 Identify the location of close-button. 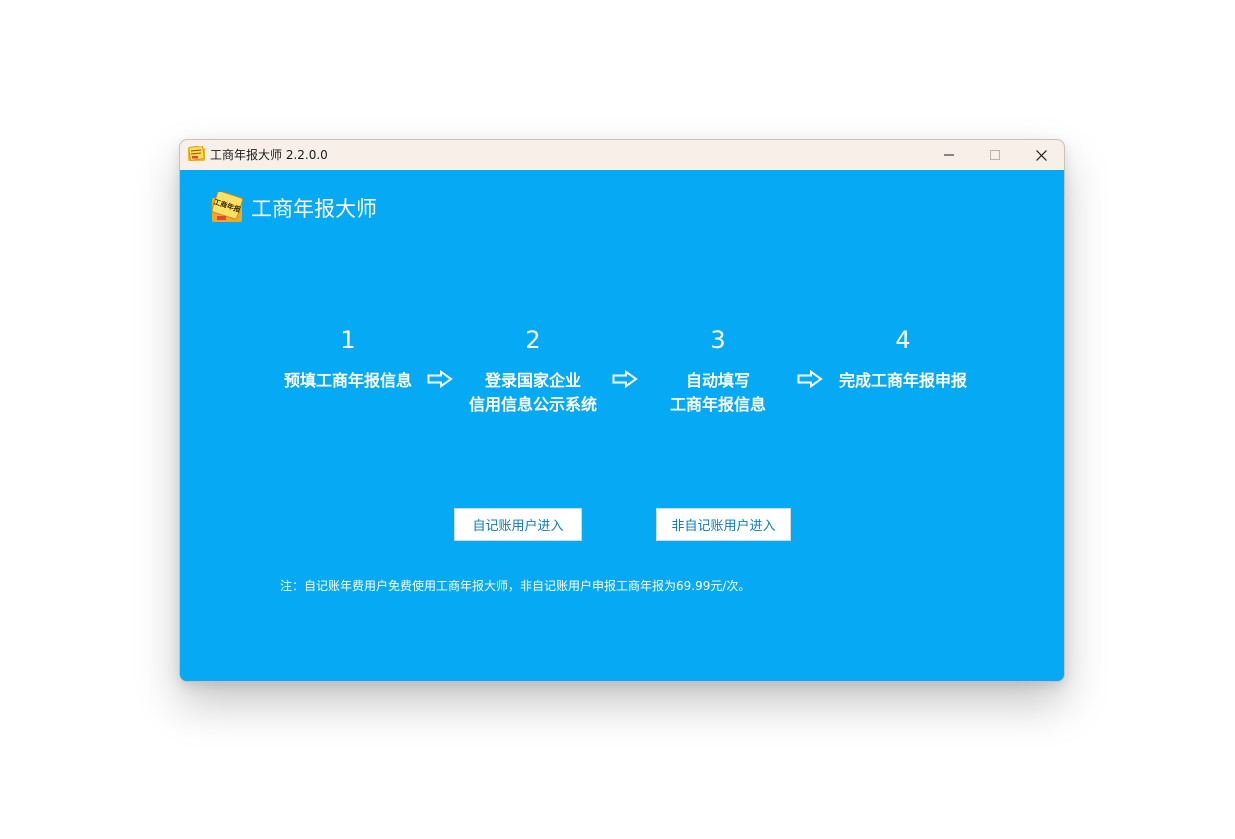
(1041, 155).